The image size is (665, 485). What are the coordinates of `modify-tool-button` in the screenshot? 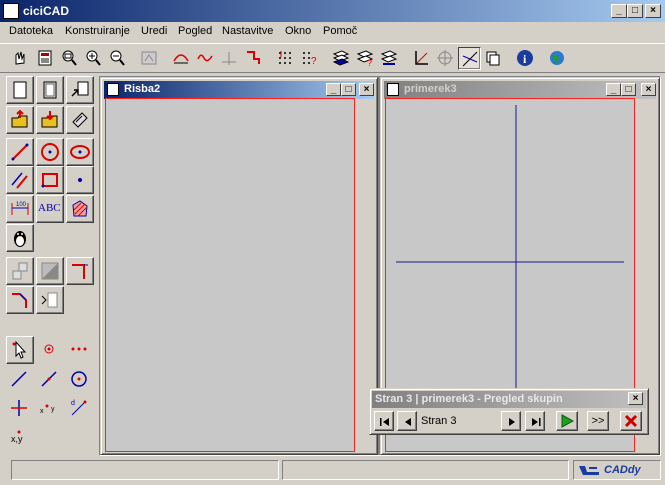 It's located at (20, 271).